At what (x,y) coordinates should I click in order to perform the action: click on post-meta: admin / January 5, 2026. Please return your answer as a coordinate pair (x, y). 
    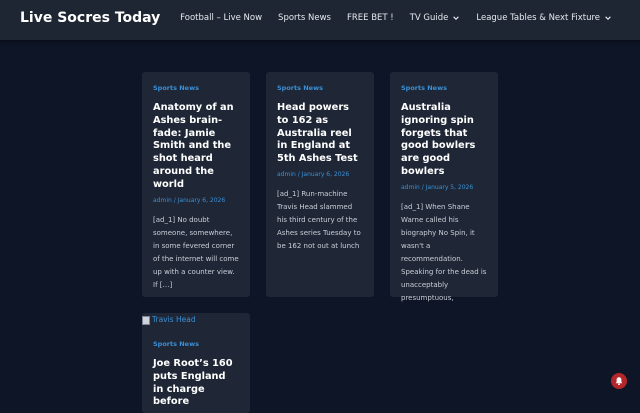
    Looking at the image, I should click on (444, 188).